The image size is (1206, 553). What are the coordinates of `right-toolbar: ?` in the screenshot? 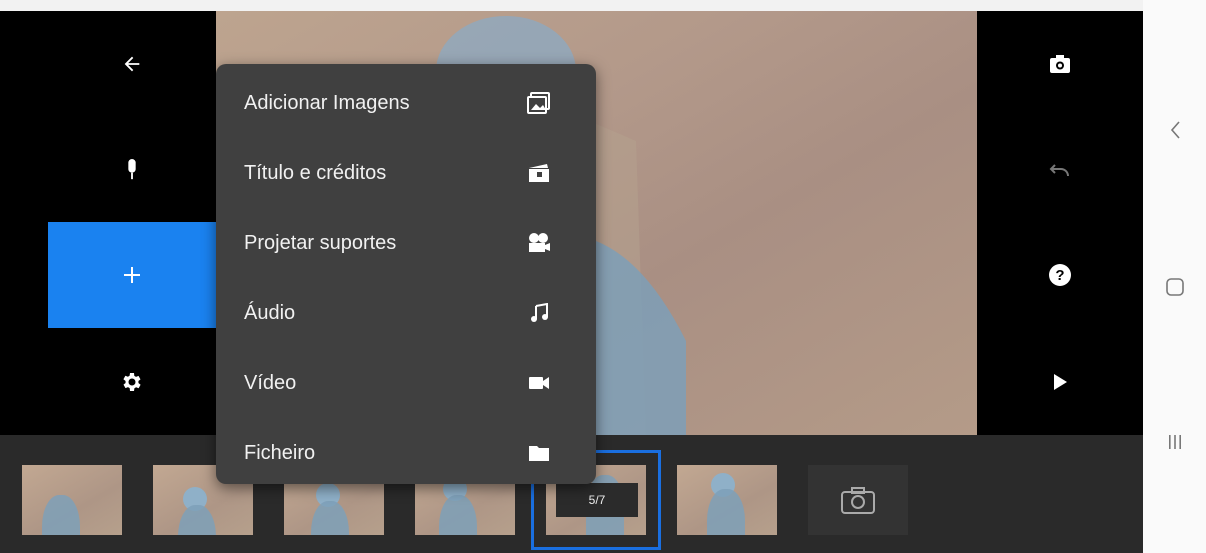 It's located at (1060, 223).